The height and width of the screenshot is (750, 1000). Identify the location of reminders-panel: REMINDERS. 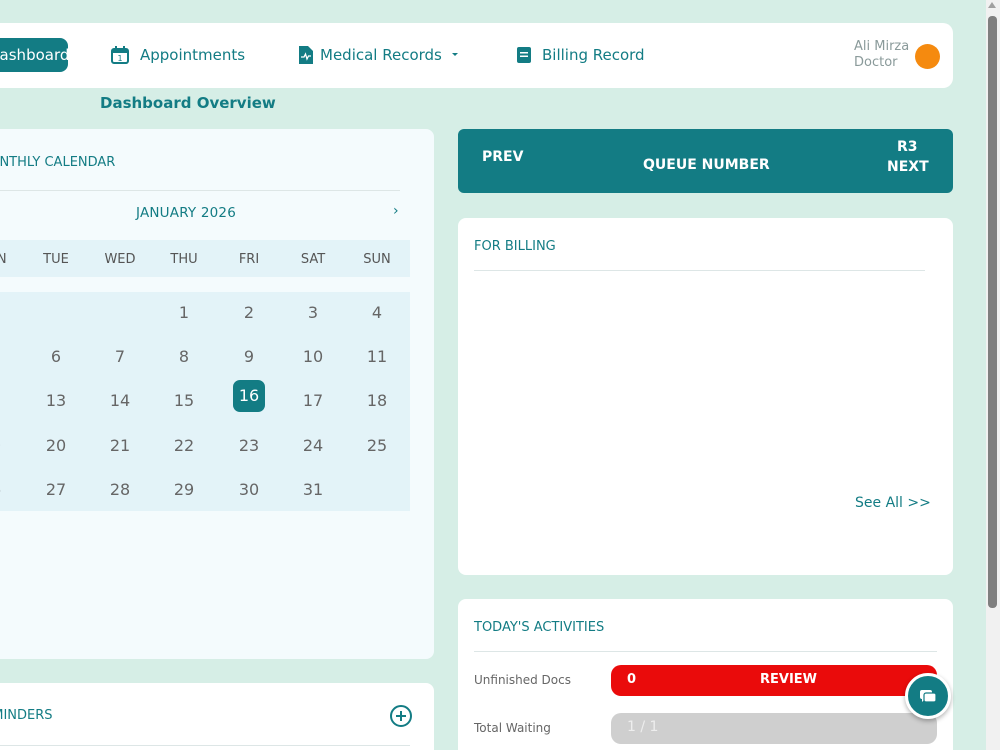
(217, 716).